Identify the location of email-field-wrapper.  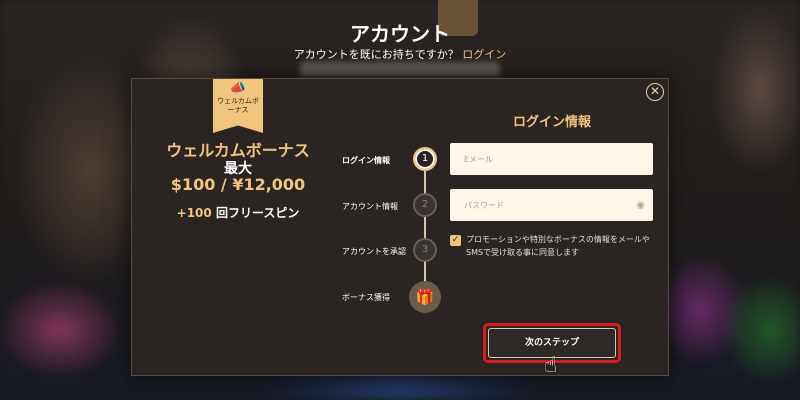
(551, 159).